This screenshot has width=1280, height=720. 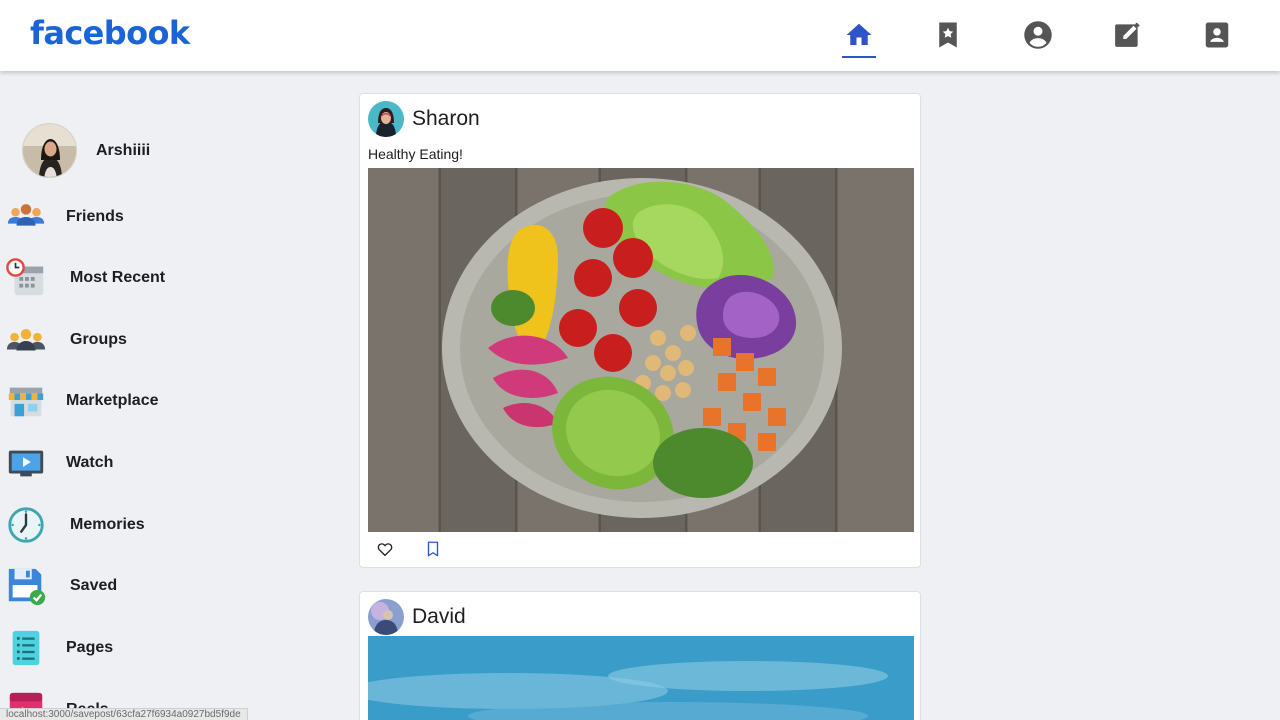 I want to click on groups-icon, so click(x=26, y=340).